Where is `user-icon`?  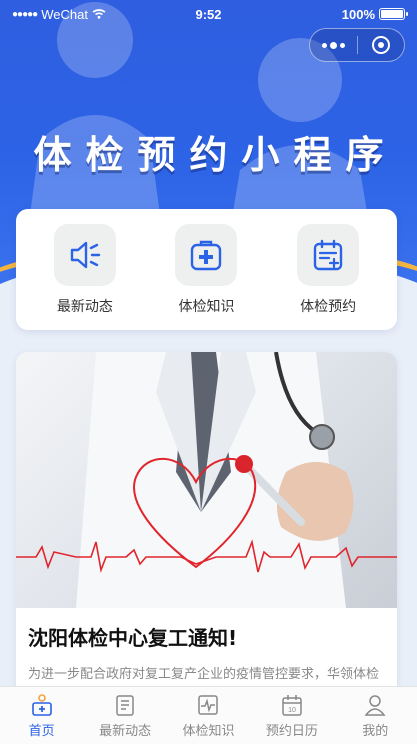
user-icon is located at coordinates (375, 705).